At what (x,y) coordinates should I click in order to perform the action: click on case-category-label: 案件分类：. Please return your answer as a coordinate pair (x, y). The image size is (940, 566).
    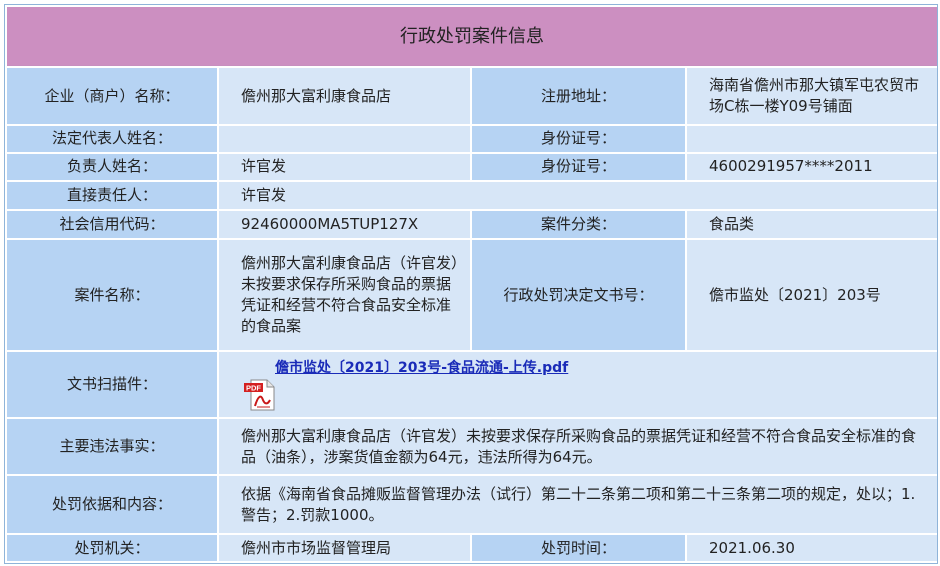
    Looking at the image, I should click on (578, 224).